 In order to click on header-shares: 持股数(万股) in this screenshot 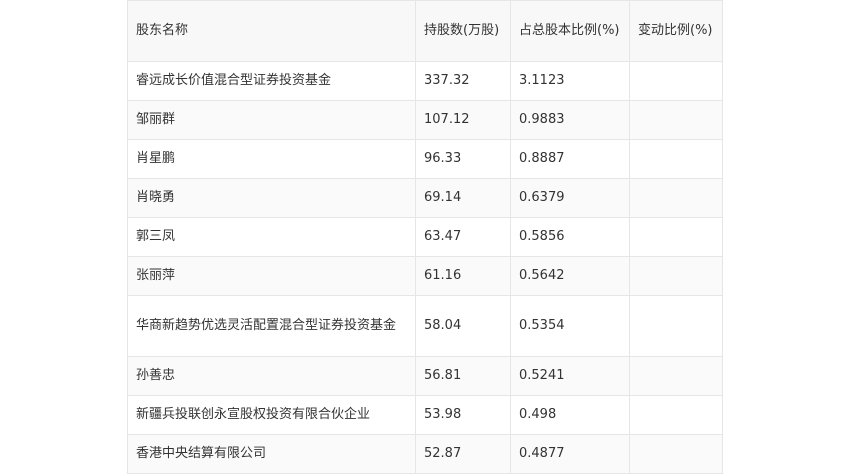, I will do `click(463, 31)`.